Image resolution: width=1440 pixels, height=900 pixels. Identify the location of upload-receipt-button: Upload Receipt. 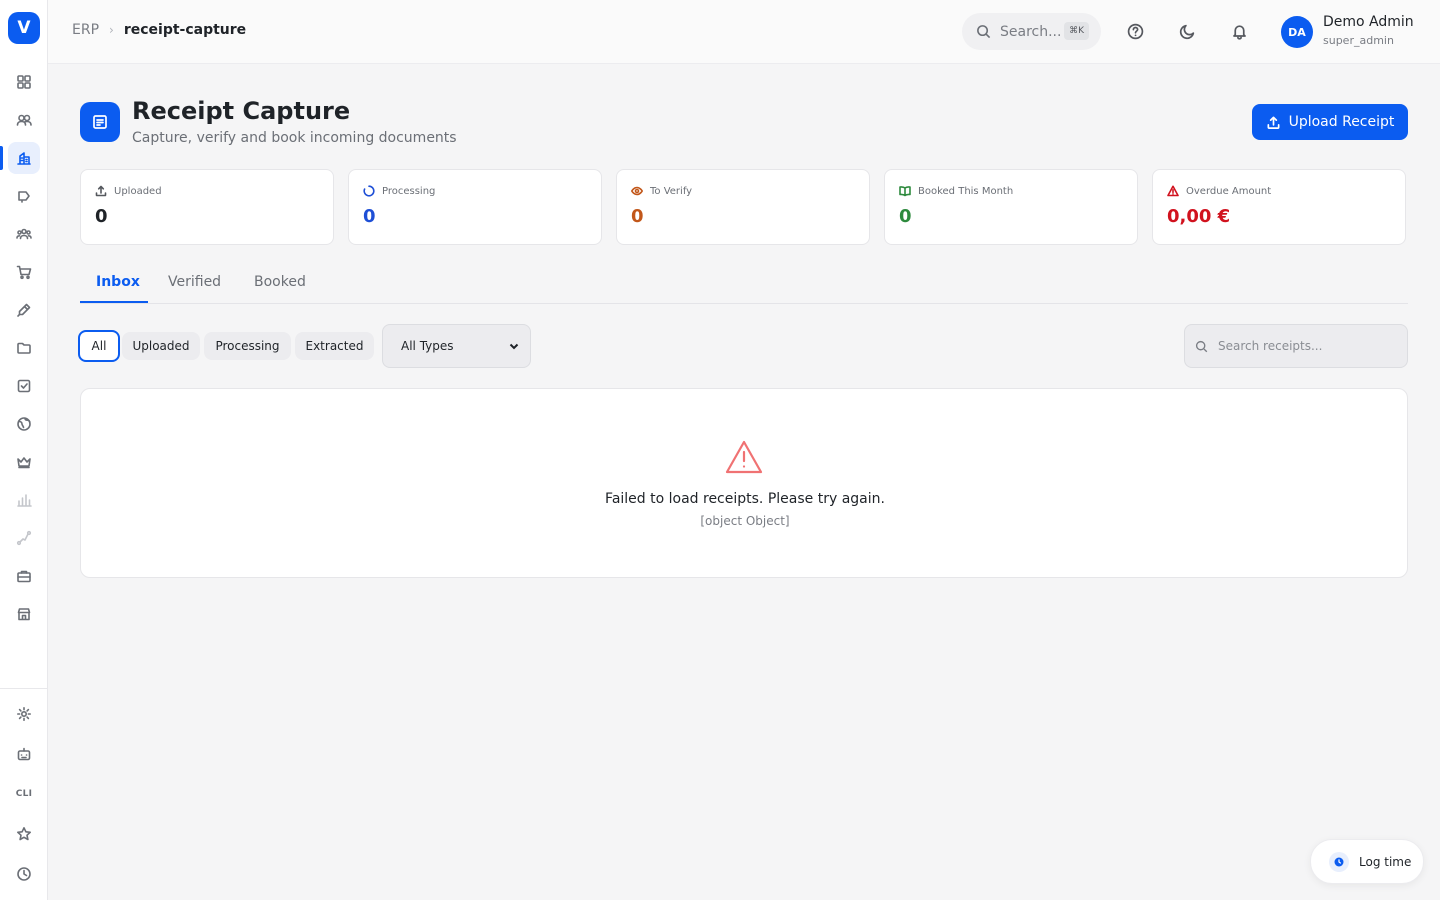
(1330, 122).